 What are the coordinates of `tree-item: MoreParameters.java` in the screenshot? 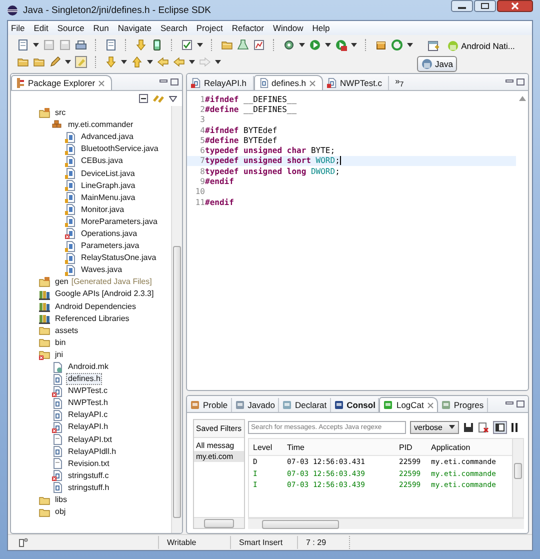 It's located at (119, 222).